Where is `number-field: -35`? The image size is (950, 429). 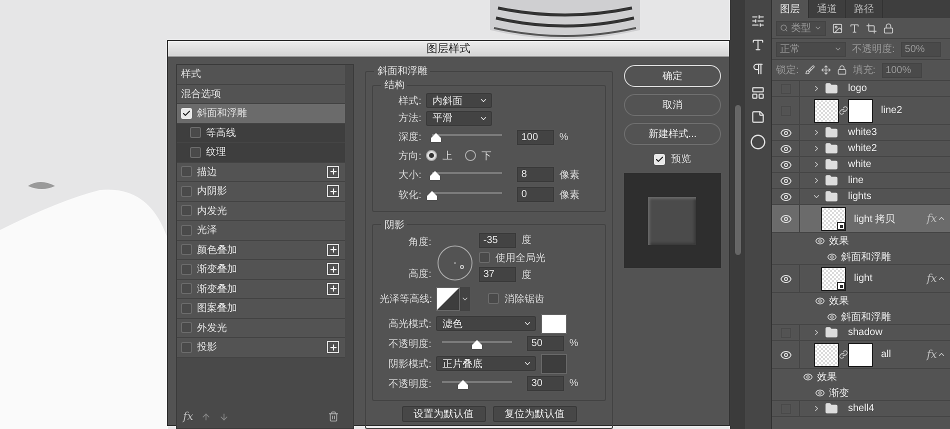 number-field: -35 is located at coordinates (497, 240).